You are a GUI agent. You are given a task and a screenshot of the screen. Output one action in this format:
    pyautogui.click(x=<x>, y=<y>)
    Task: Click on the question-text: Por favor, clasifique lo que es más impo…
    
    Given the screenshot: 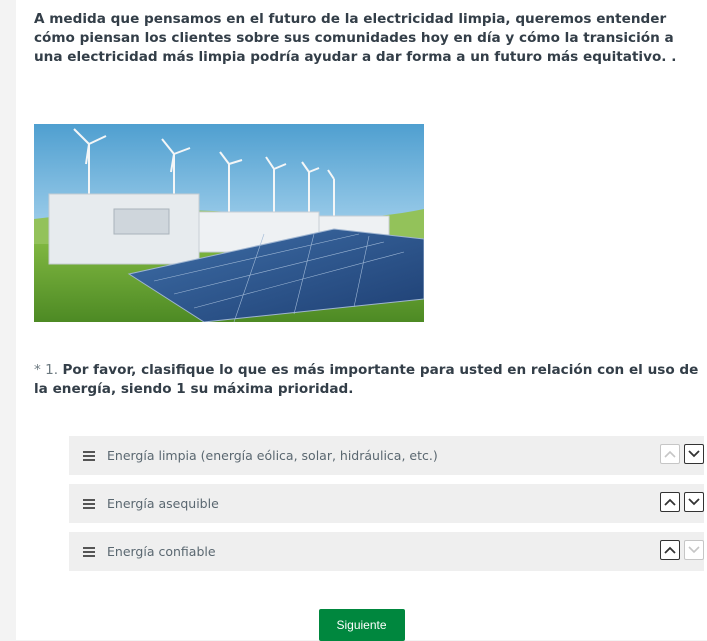 What is the action you would take?
    pyautogui.click(x=366, y=379)
    